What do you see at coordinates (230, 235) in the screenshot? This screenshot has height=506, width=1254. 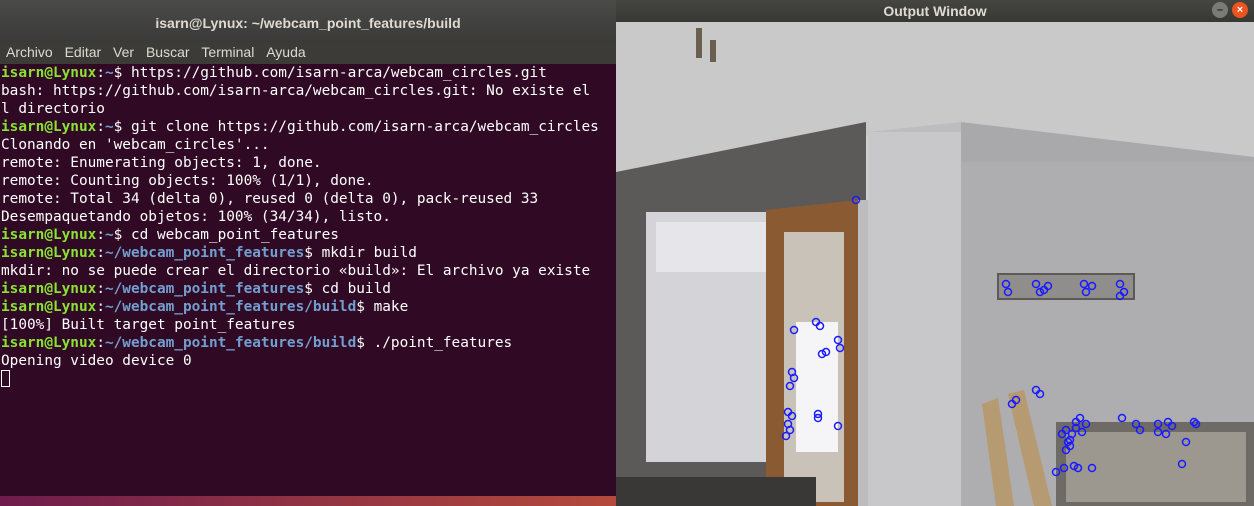 I see `command-text: cd webcam_point_features` at bounding box center [230, 235].